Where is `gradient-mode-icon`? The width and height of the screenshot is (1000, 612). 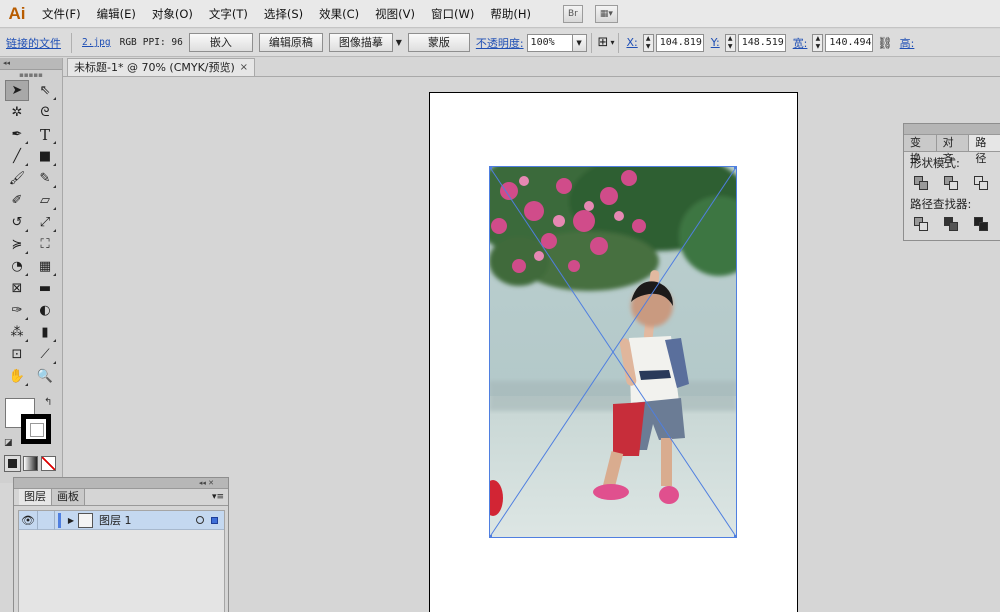
gradient-mode-icon is located at coordinates (30, 463).